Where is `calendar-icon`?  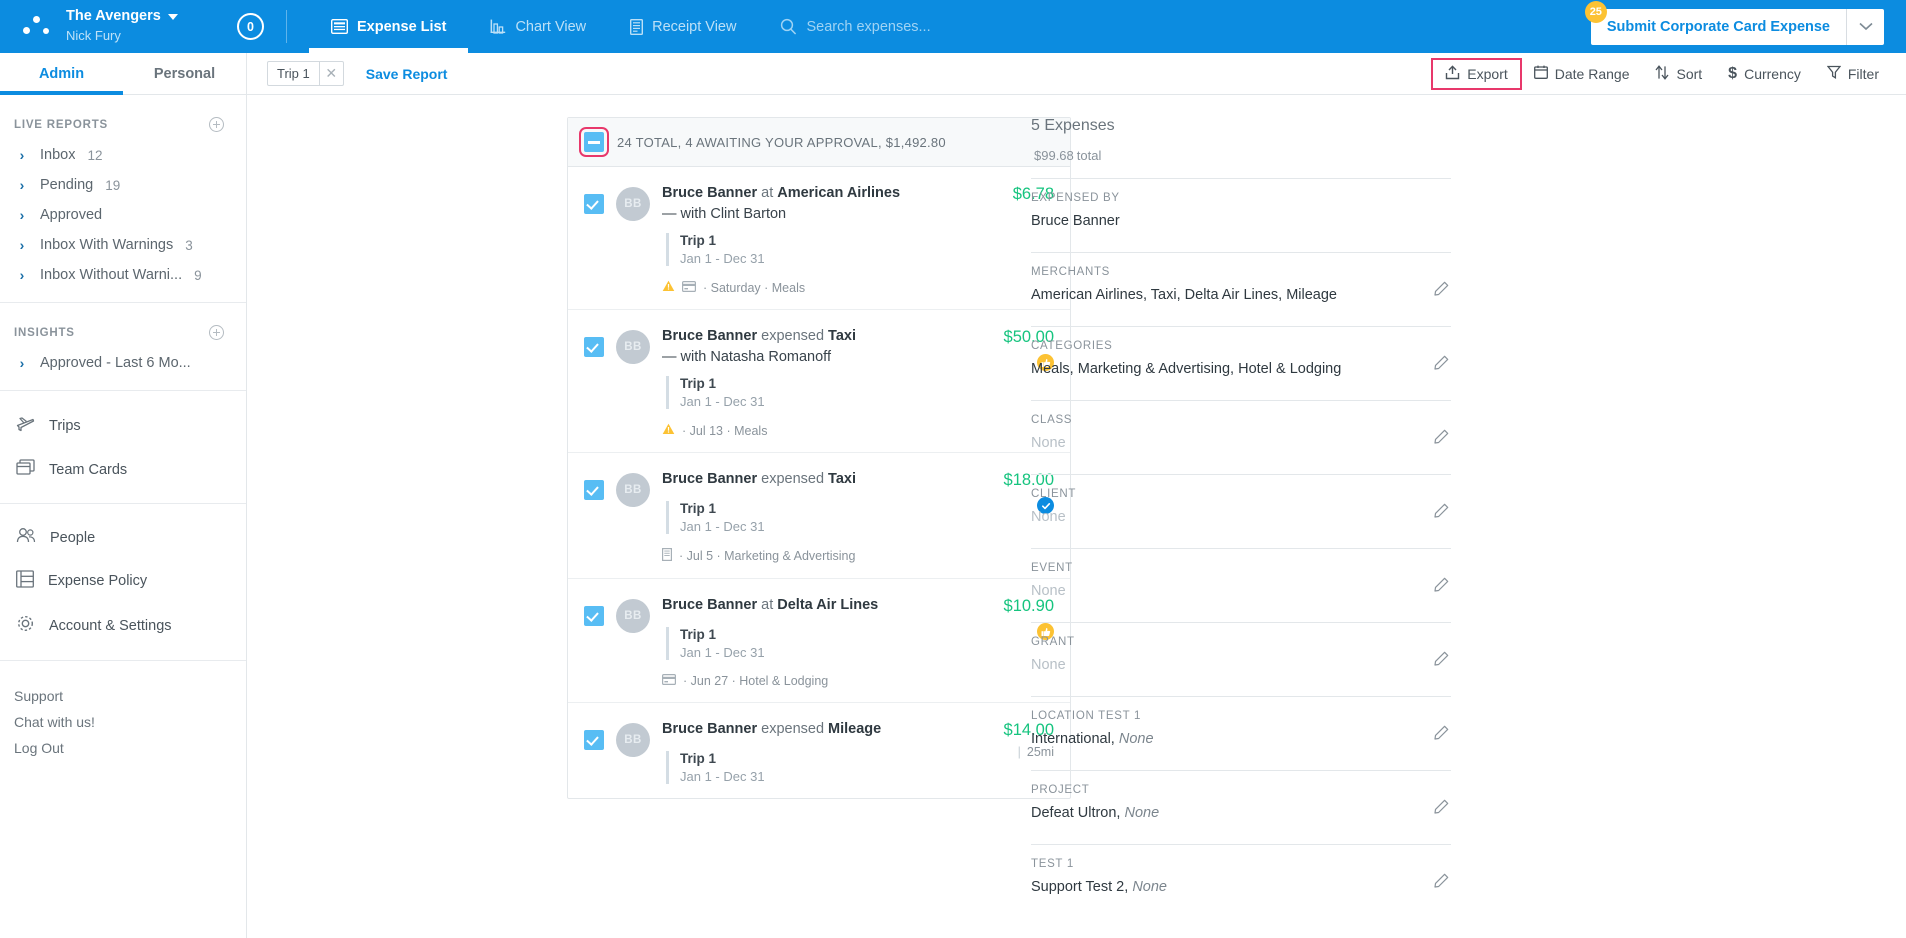
calendar-icon is located at coordinates (1540, 73).